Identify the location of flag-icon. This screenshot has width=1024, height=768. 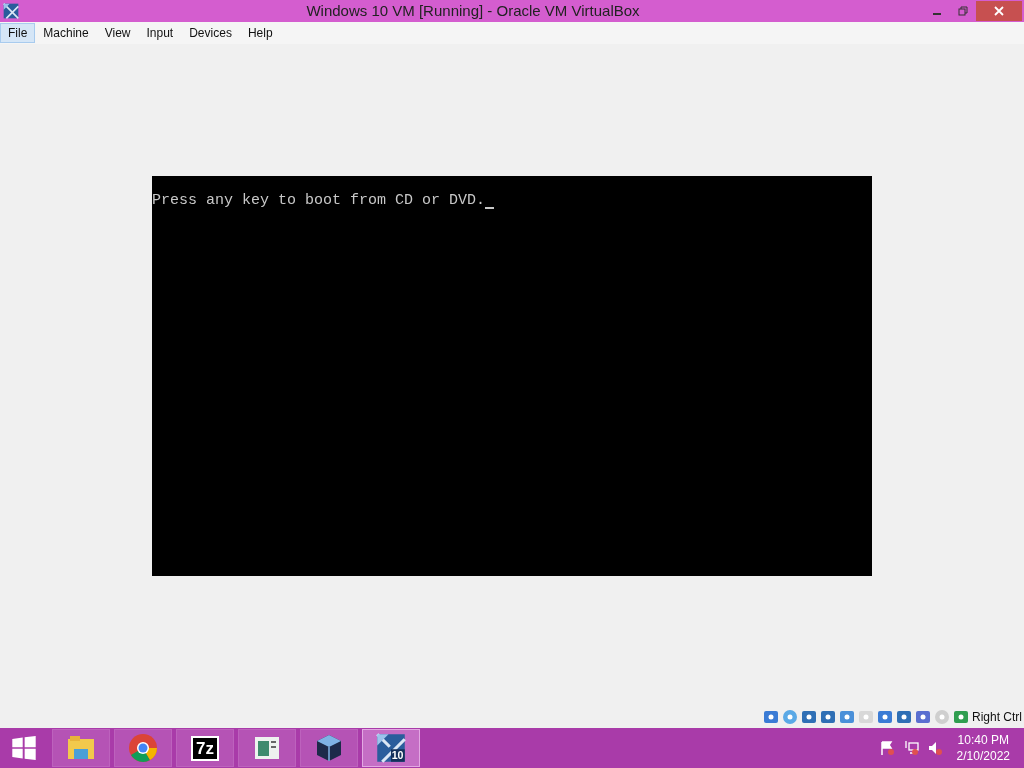
(886, 748).